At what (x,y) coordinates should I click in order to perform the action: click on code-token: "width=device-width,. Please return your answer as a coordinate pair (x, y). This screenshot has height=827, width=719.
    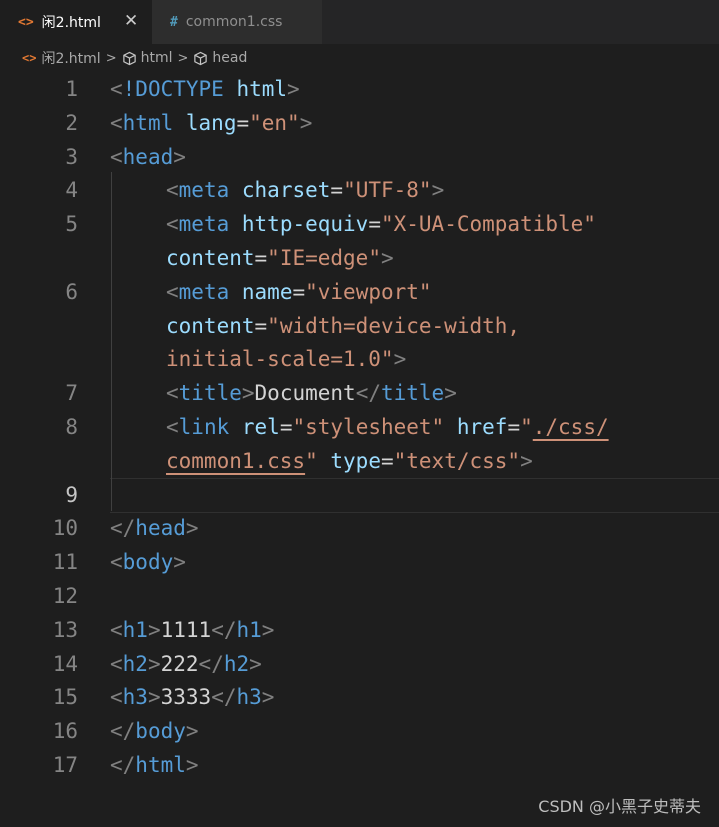
    Looking at the image, I should click on (394, 325).